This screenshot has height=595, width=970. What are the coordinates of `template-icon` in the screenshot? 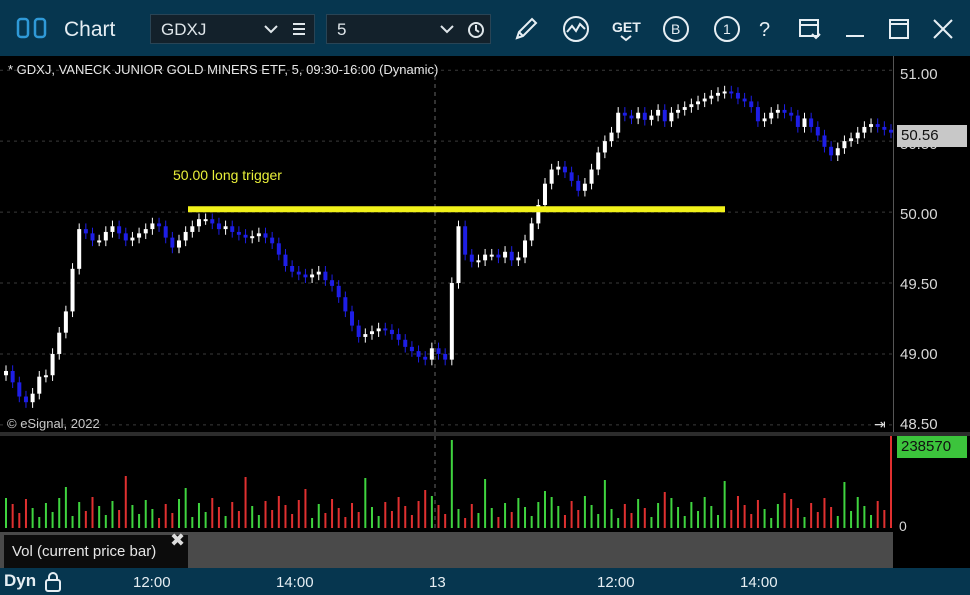 It's located at (810, 29).